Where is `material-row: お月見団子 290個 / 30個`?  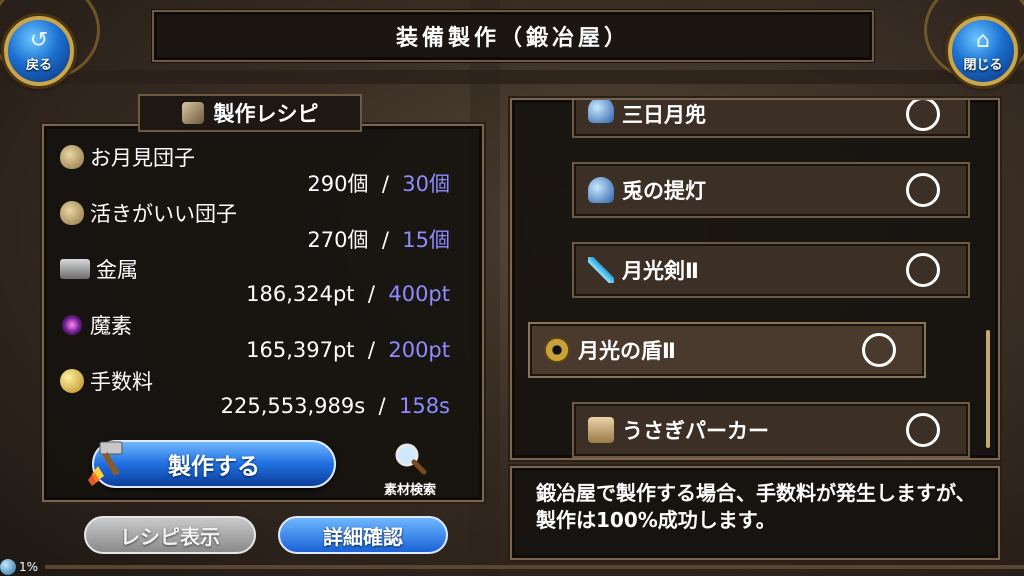
material-row: お月見団子 290個 / 30個 is located at coordinates (260, 172).